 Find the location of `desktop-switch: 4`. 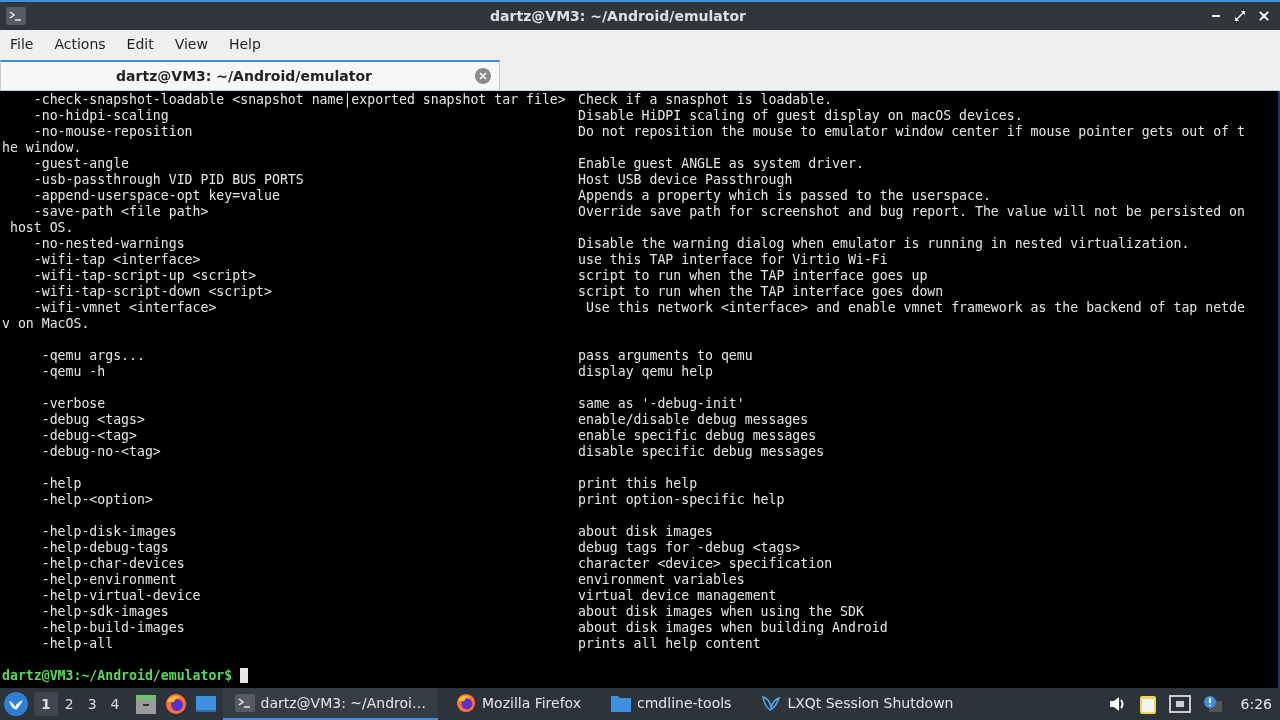

desktop-switch: 4 is located at coordinates (115, 704).